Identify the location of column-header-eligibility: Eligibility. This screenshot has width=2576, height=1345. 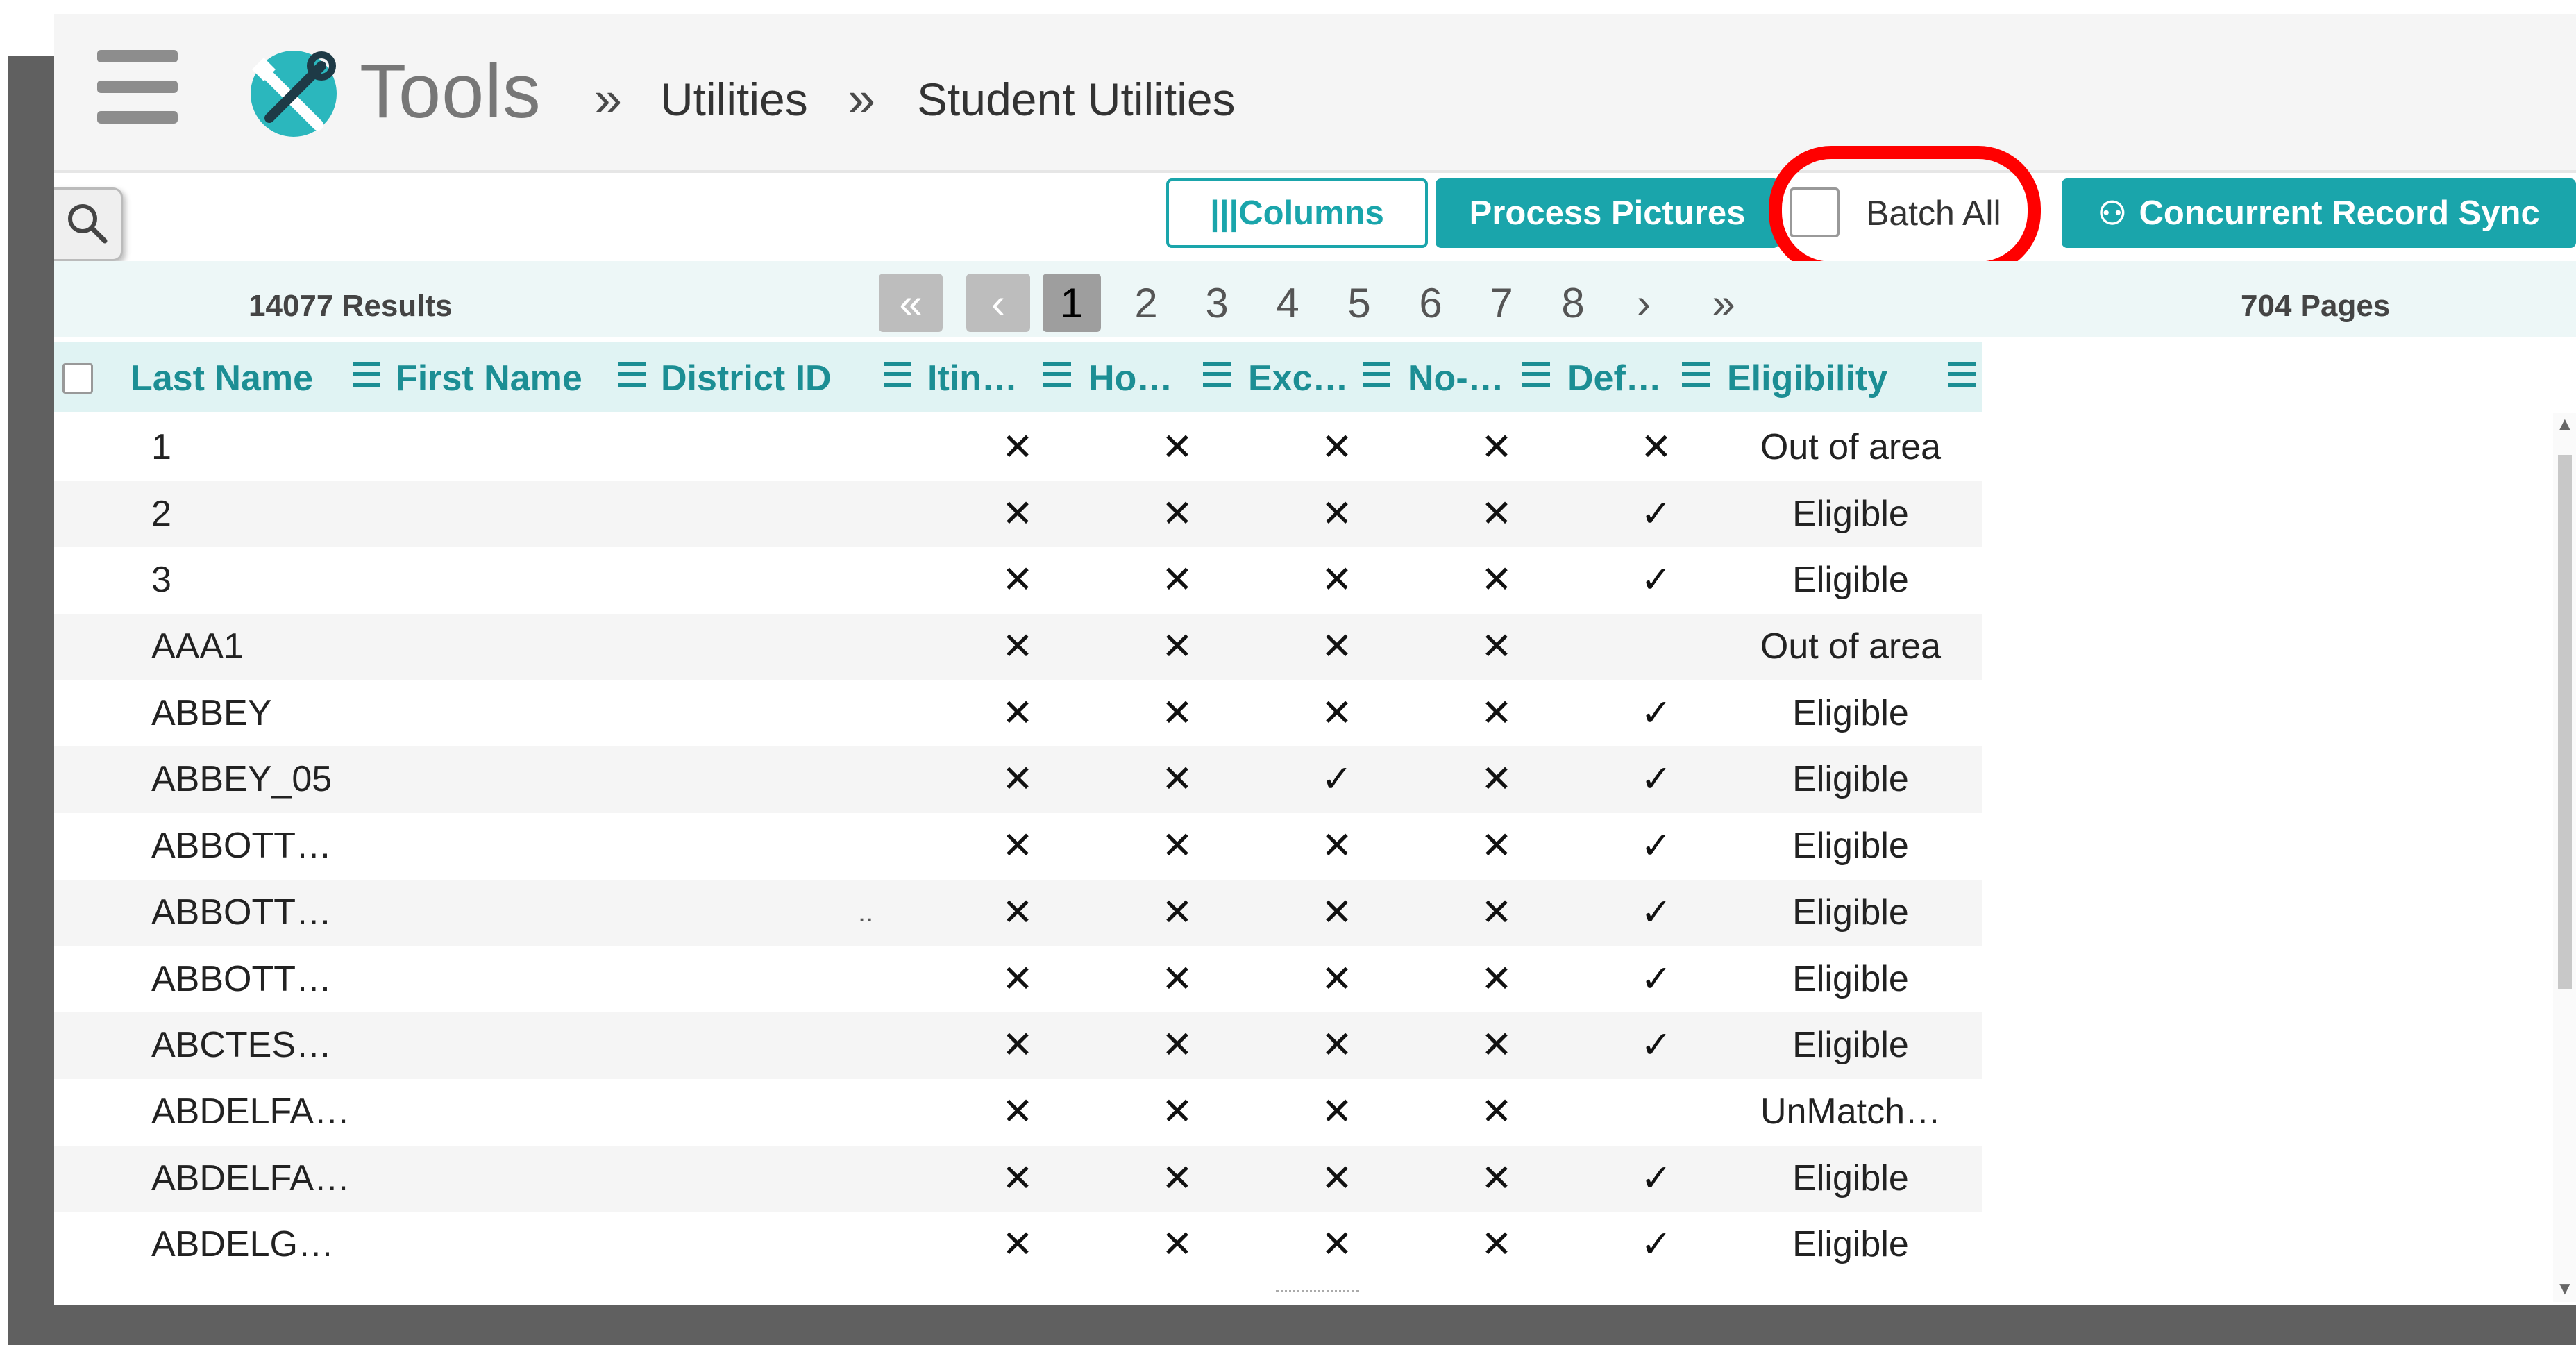
(1807, 378).